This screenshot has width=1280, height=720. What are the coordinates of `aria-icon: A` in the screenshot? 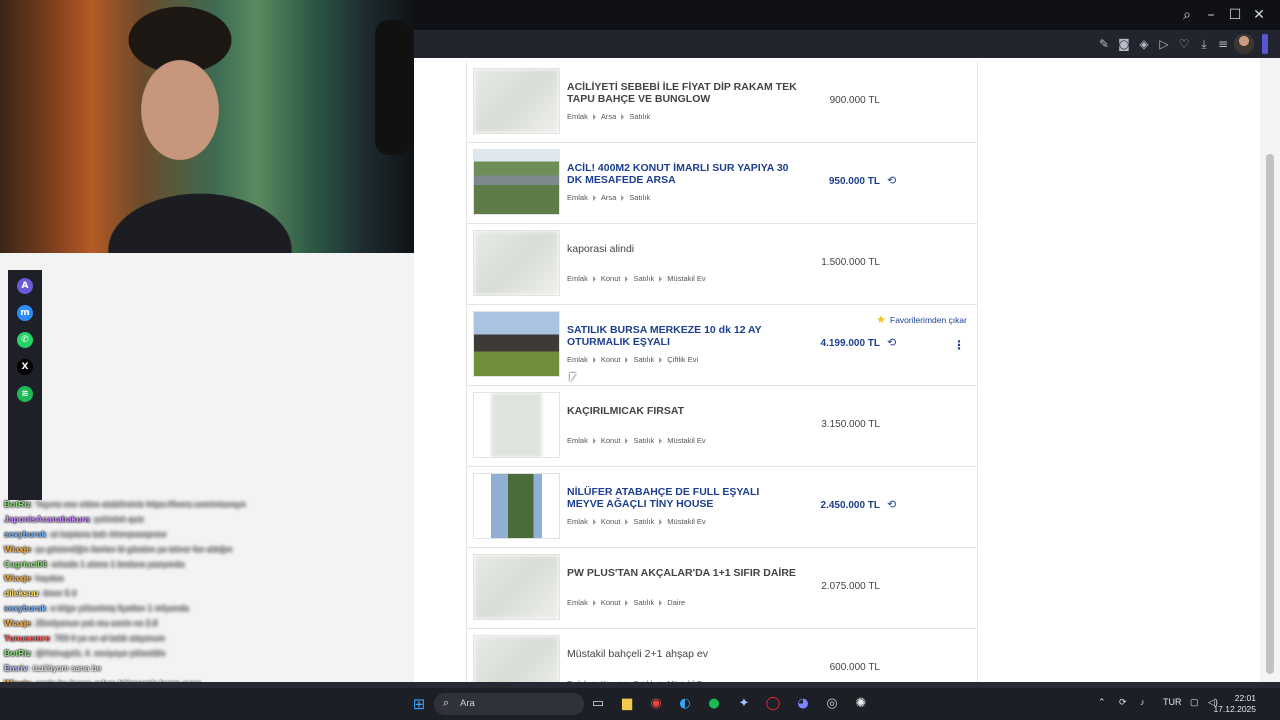 It's located at (25, 286).